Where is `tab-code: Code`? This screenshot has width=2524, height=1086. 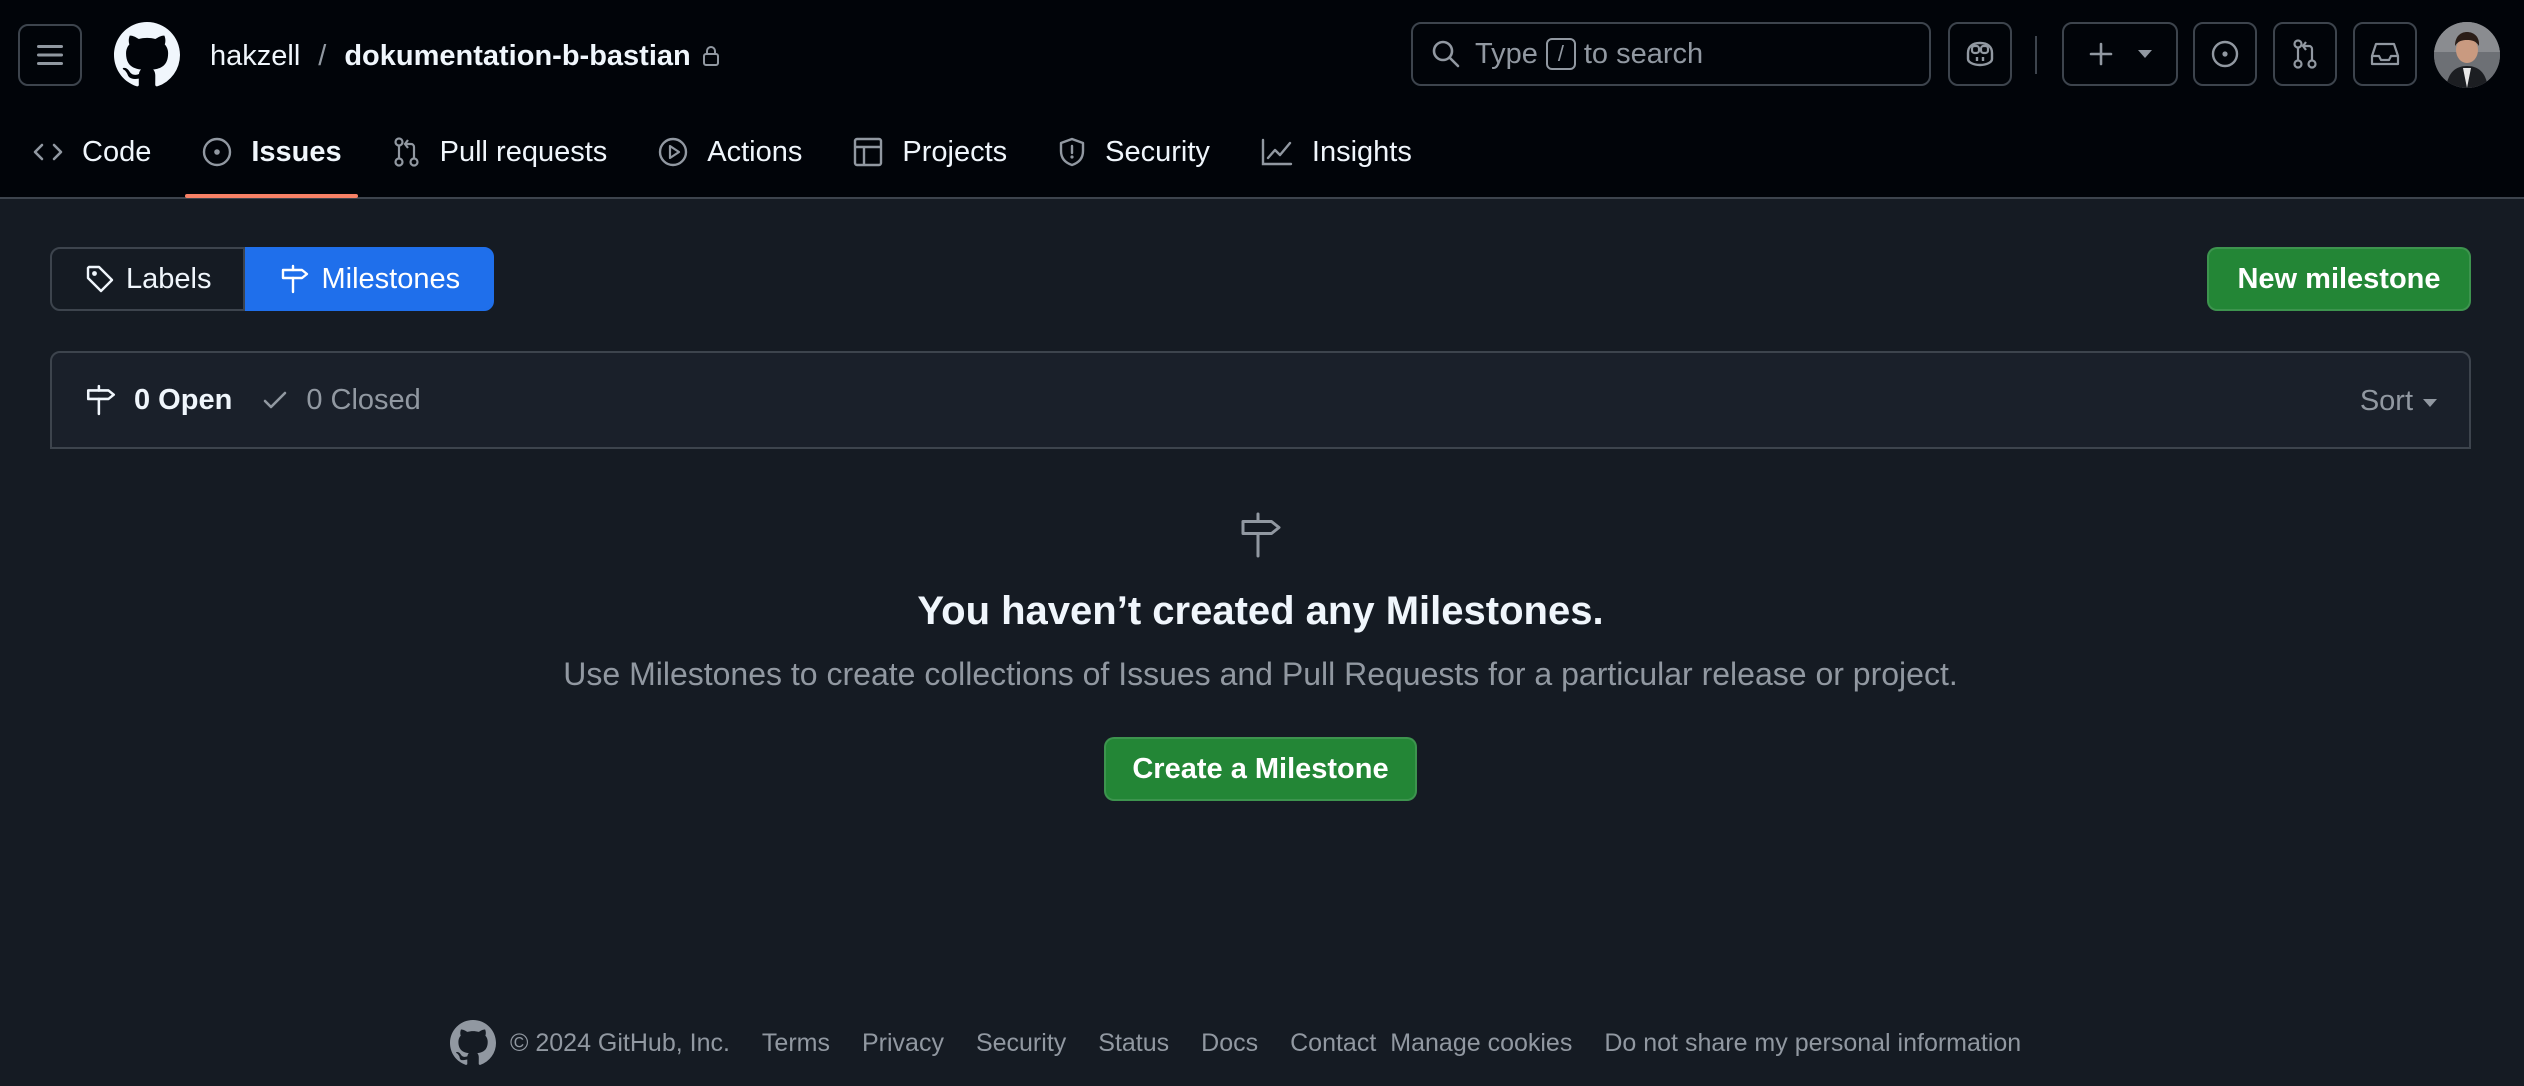 tab-code: Code is located at coordinates (91, 152).